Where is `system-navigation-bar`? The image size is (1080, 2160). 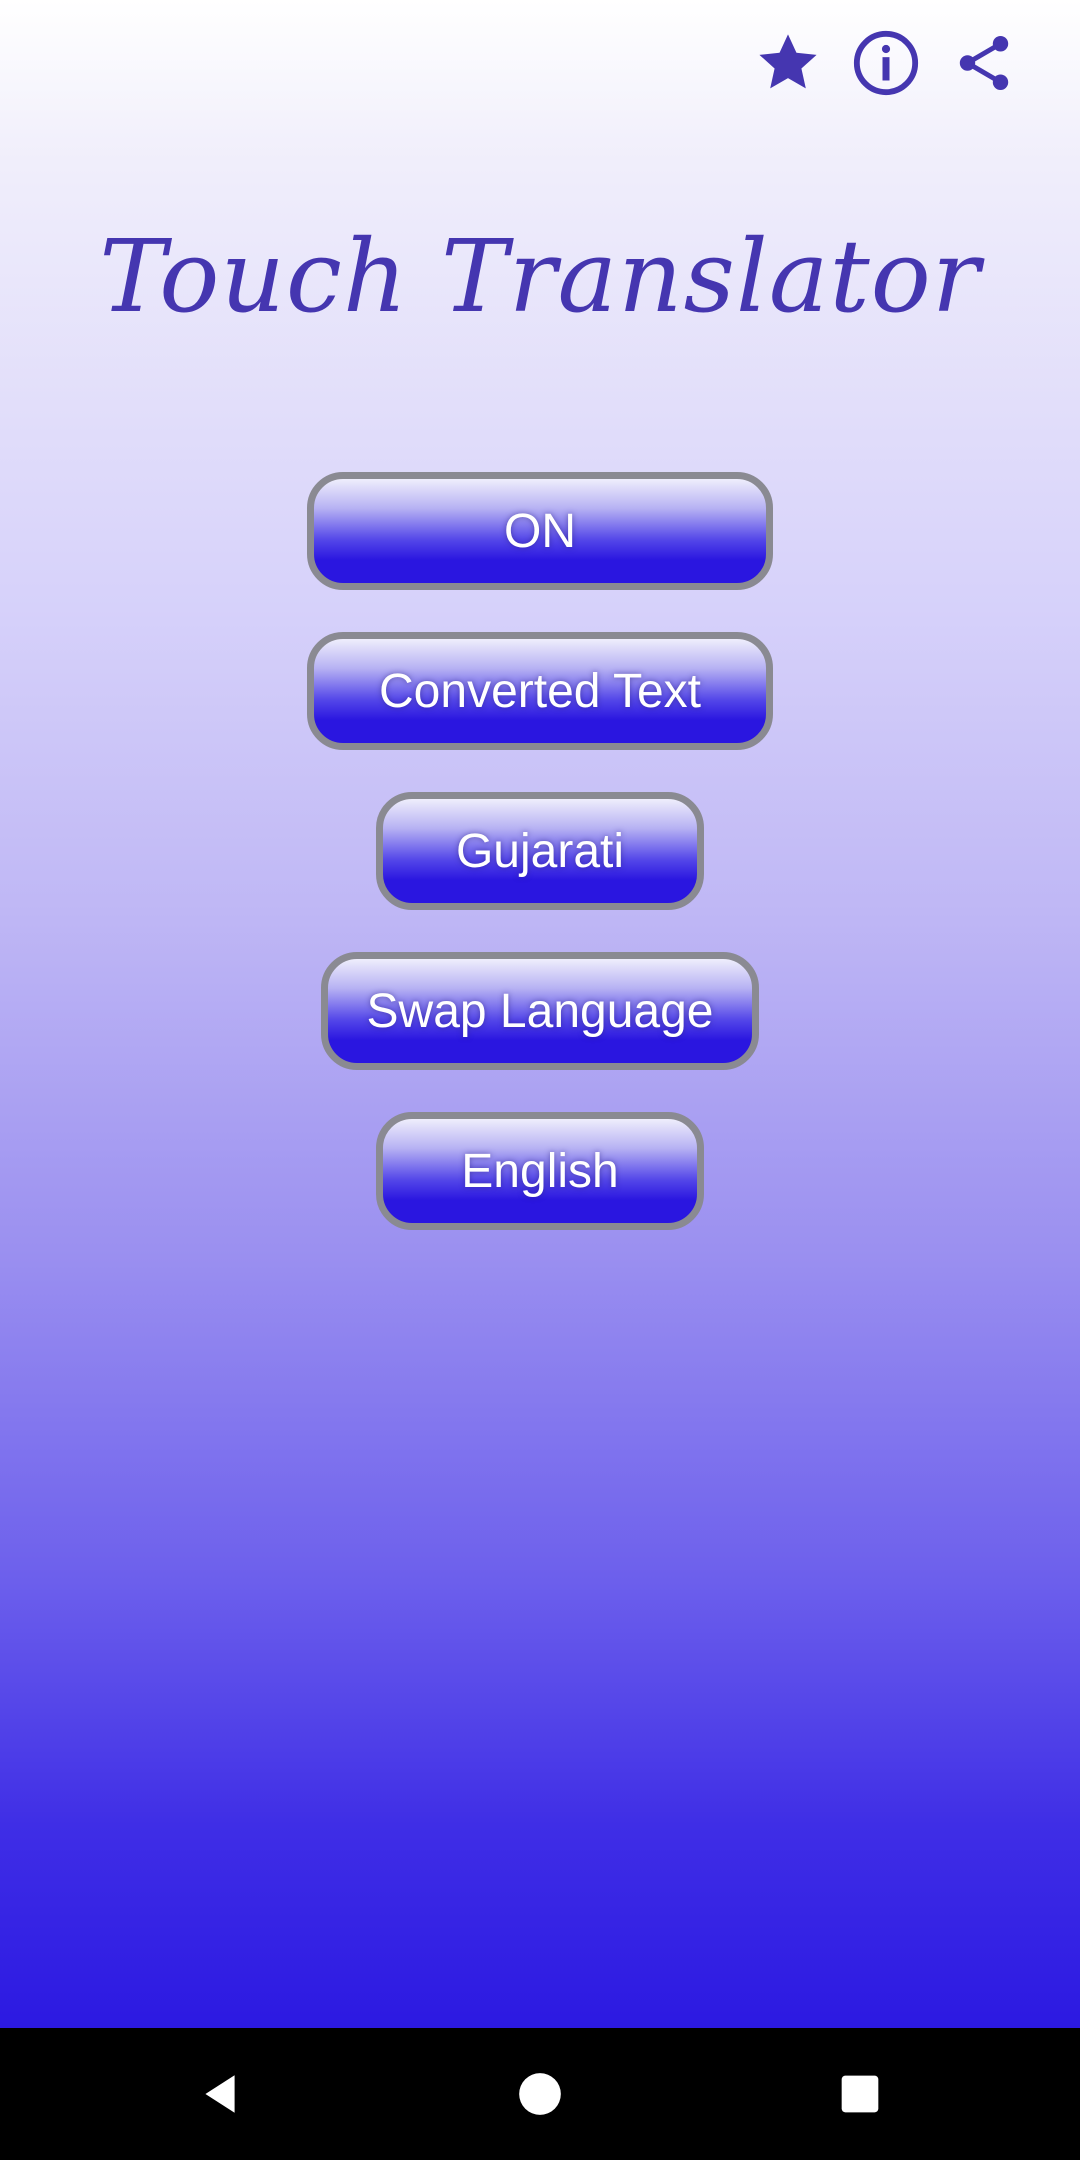 system-navigation-bar is located at coordinates (540, 2094).